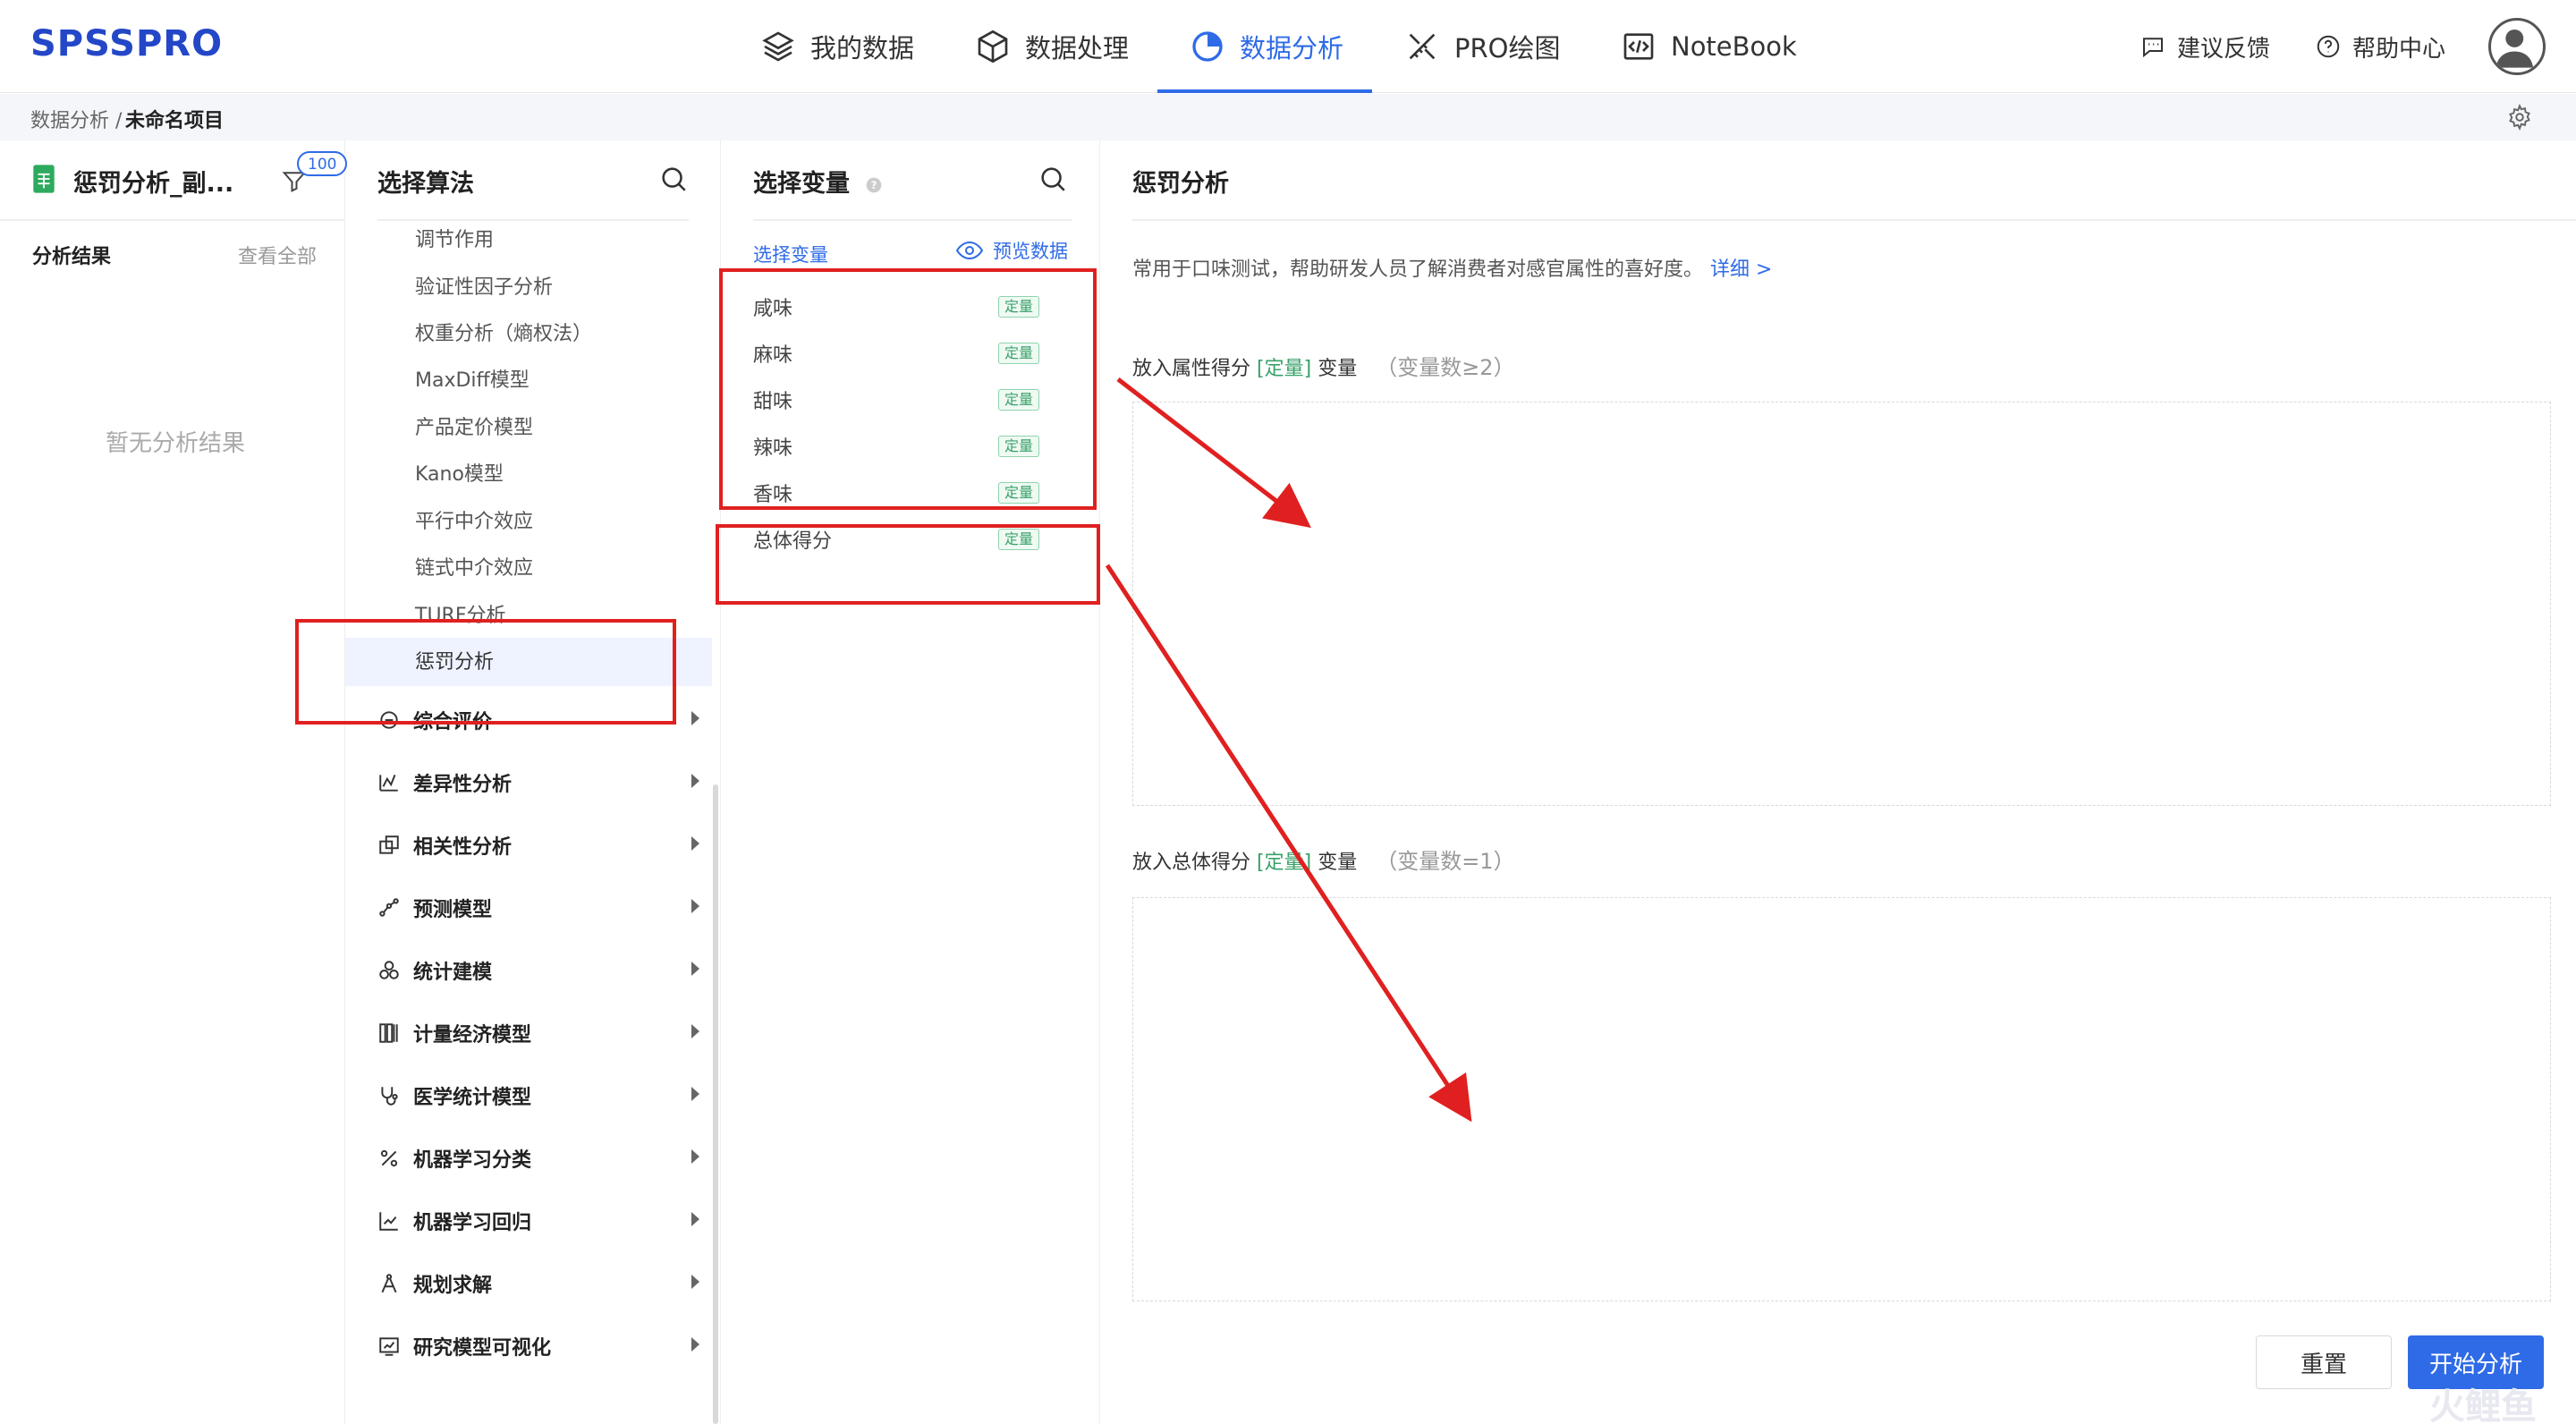 The height and width of the screenshot is (1424, 2576). I want to click on attribute-drop-label: 放入属性得分 [定量] 变量 （变量数≥2）, so click(1323, 367).